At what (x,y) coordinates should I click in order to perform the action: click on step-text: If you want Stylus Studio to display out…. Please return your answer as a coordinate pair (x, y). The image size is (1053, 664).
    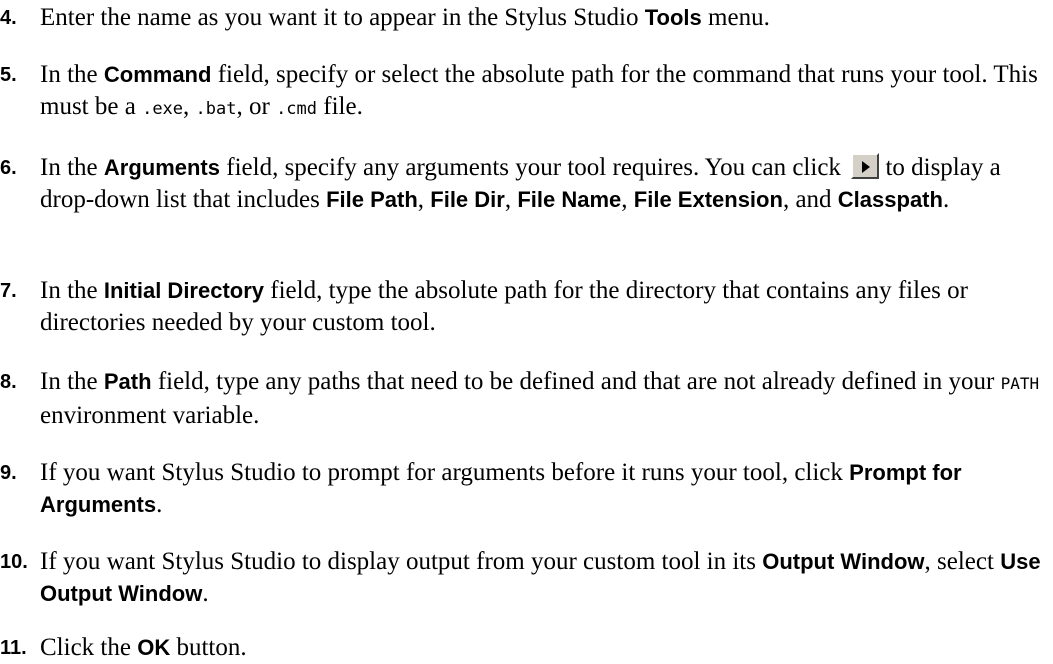
    Looking at the image, I should click on (544, 578).